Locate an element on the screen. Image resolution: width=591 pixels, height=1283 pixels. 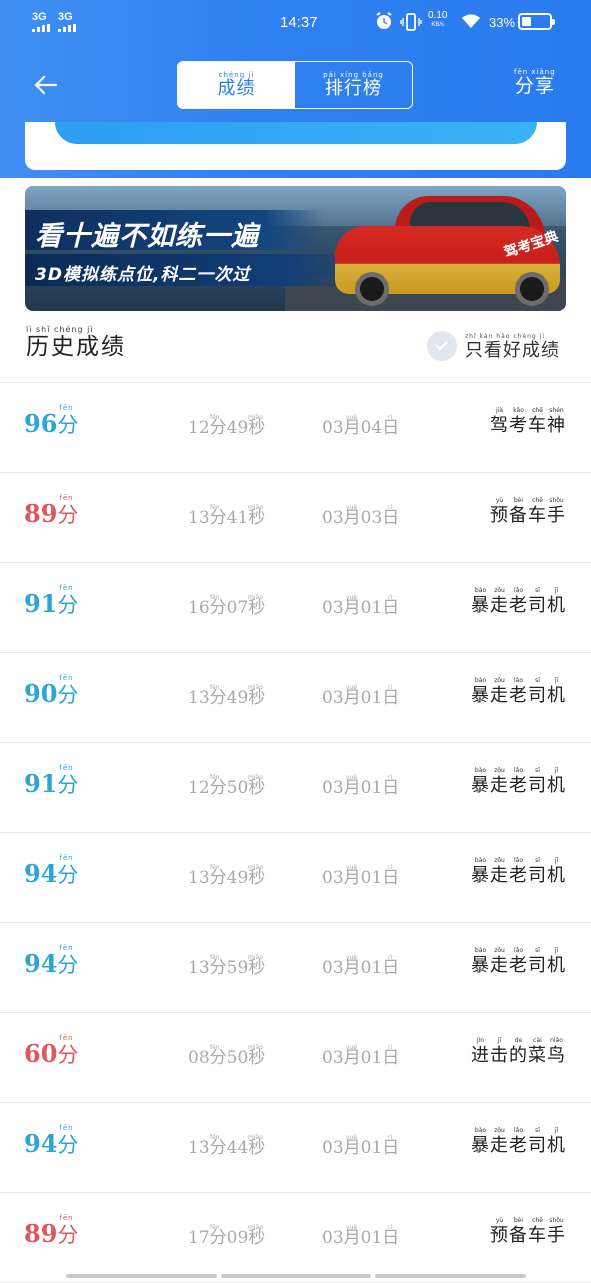
tab-leaderboard: pái xíng bǎng 排行榜 is located at coordinates (353, 85).